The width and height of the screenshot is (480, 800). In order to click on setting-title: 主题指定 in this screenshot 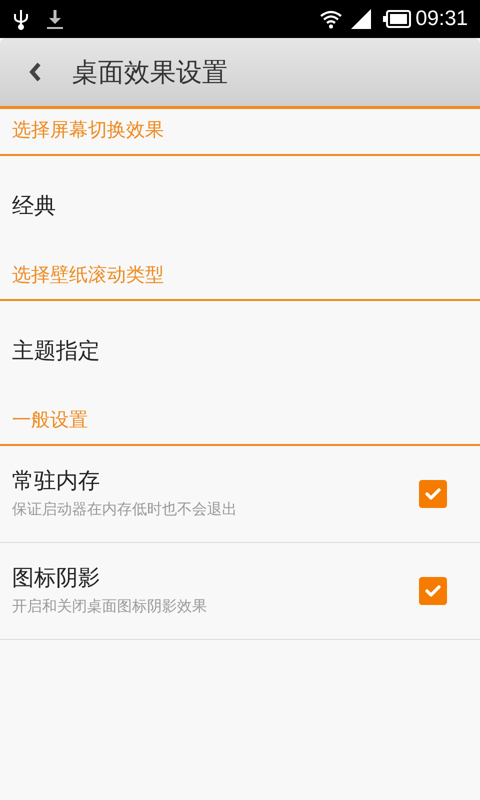, I will do `click(56, 350)`.